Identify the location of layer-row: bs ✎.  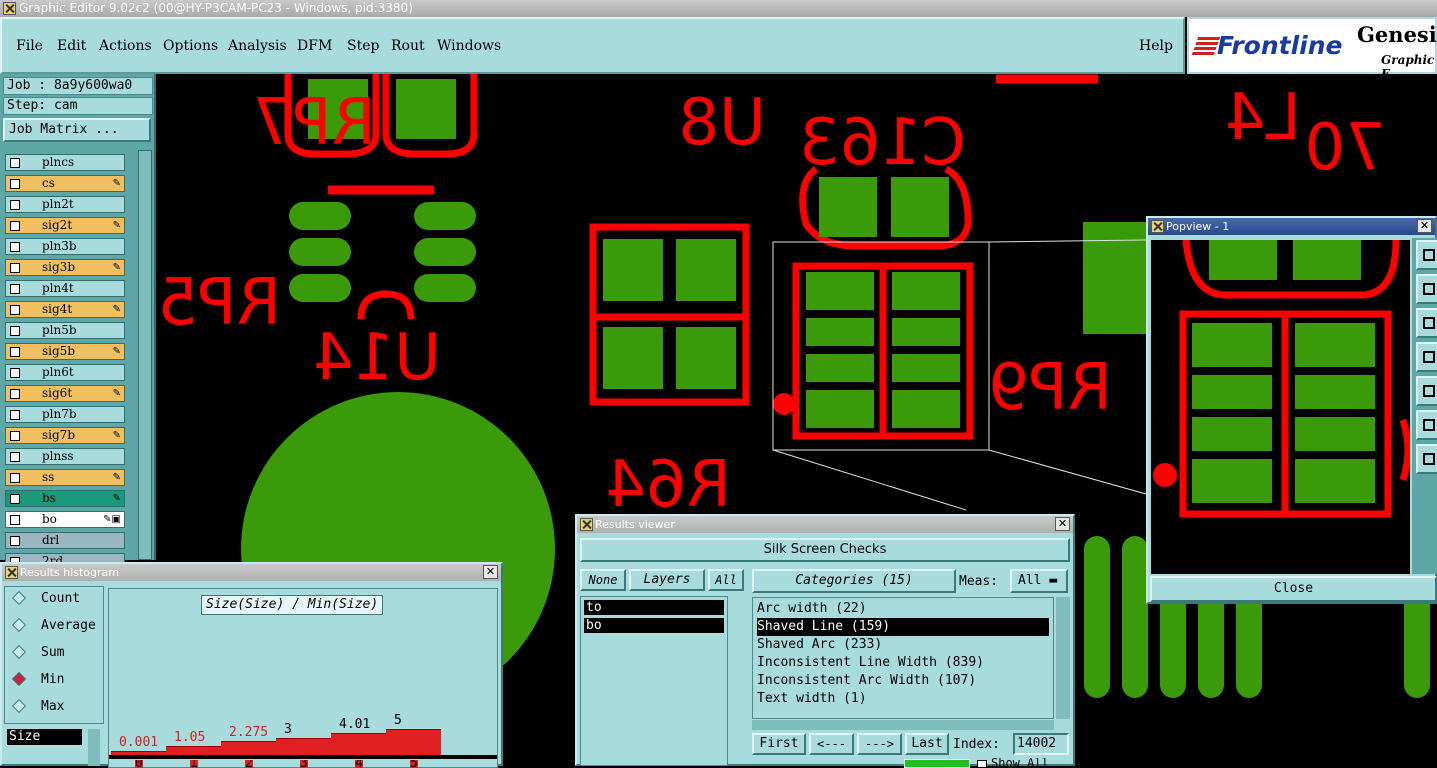
(65, 498).